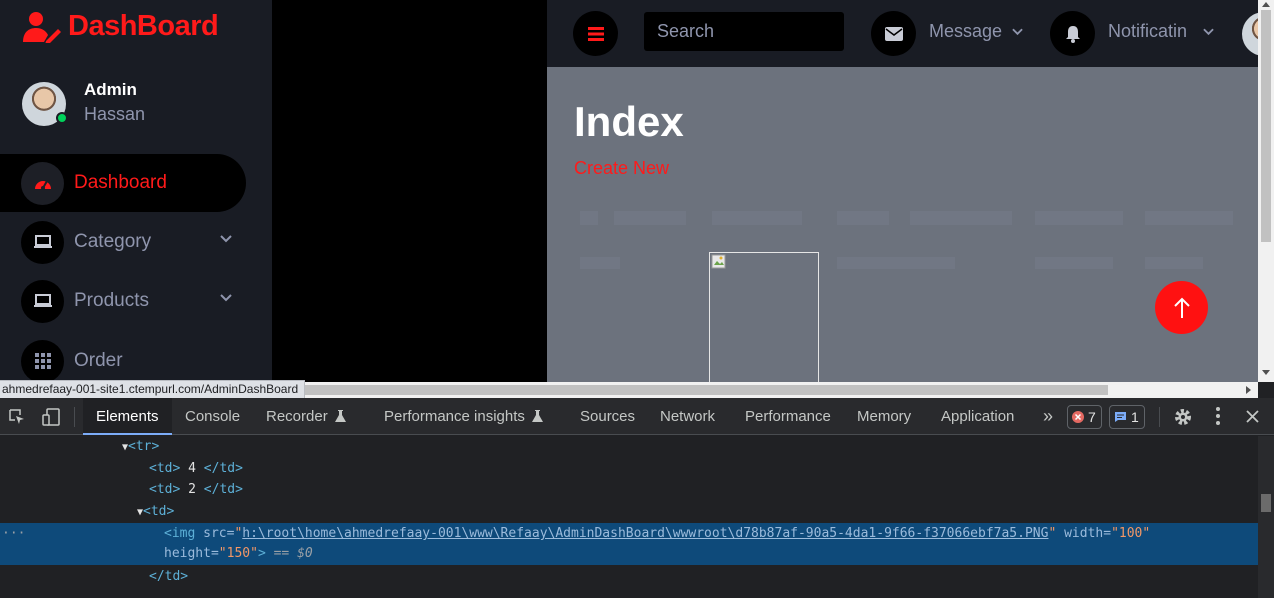 The width and height of the screenshot is (1274, 598). Describe the element at coordinates (744, 31) in the screenshot. I see `search-input` at that location.